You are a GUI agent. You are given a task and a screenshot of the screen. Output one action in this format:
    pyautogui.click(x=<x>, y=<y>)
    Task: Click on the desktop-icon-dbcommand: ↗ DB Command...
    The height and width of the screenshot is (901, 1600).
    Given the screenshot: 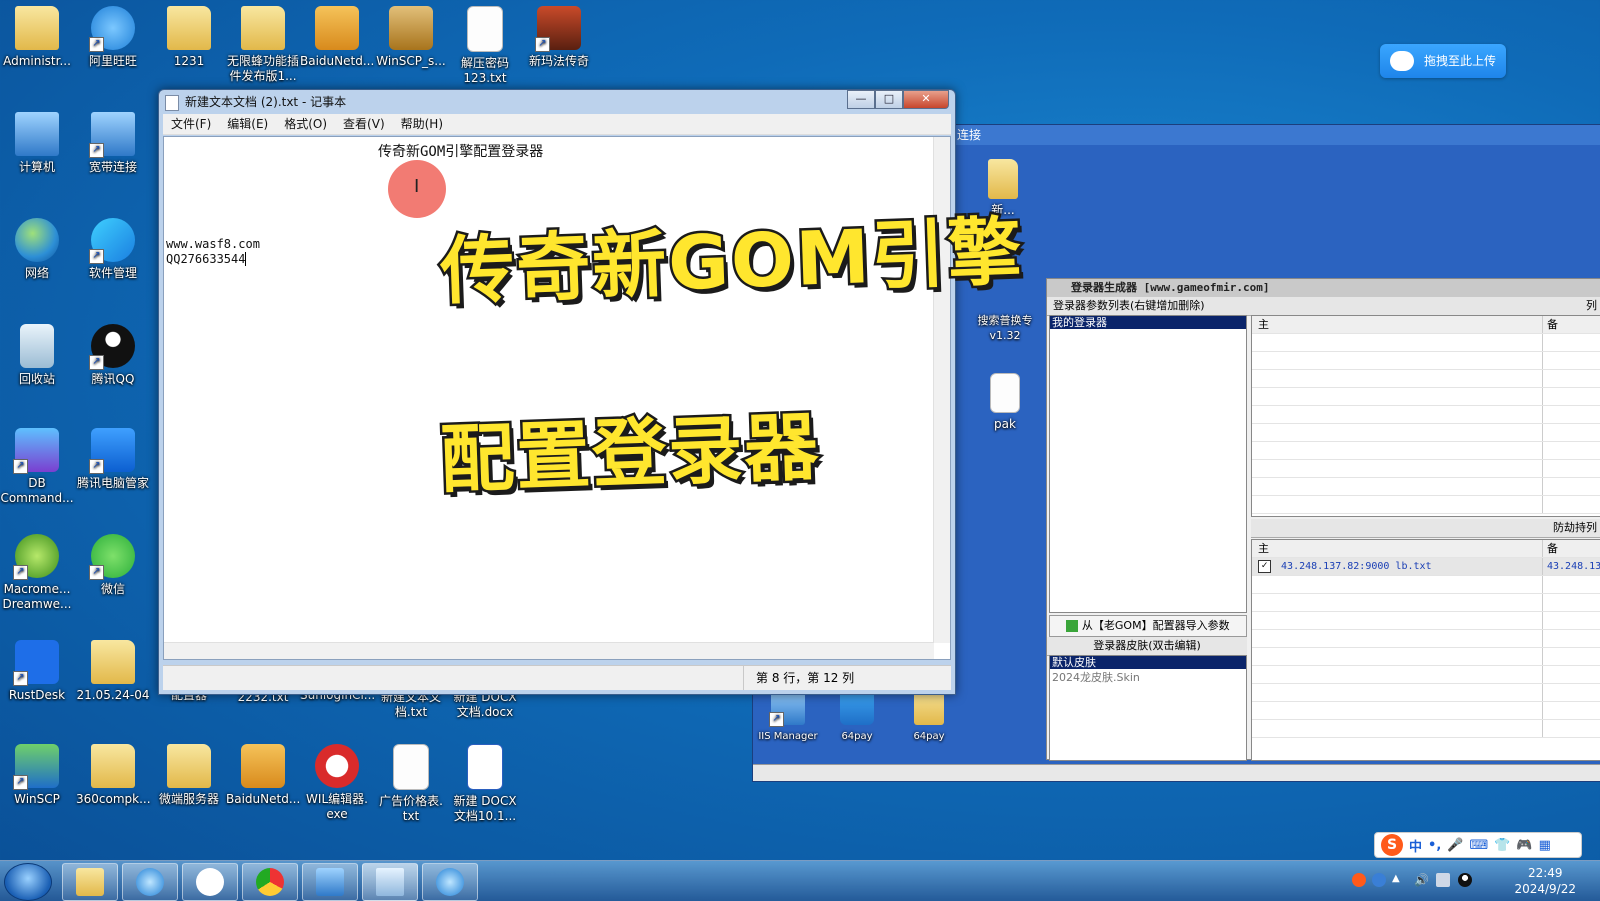 What is the action you would take?
    pyautogui.click(x=37, y=467)
    